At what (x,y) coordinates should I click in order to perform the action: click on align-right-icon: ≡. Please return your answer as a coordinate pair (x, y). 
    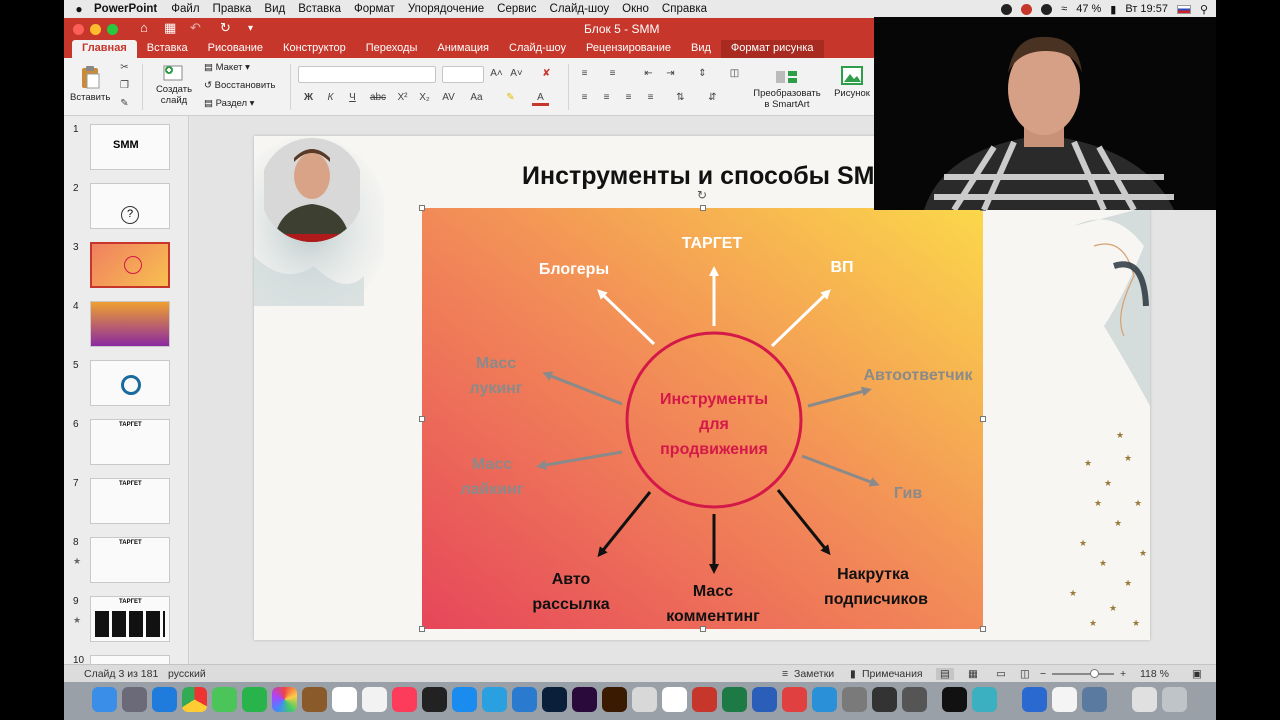
    Looking at the image, I should click on (628, 98).